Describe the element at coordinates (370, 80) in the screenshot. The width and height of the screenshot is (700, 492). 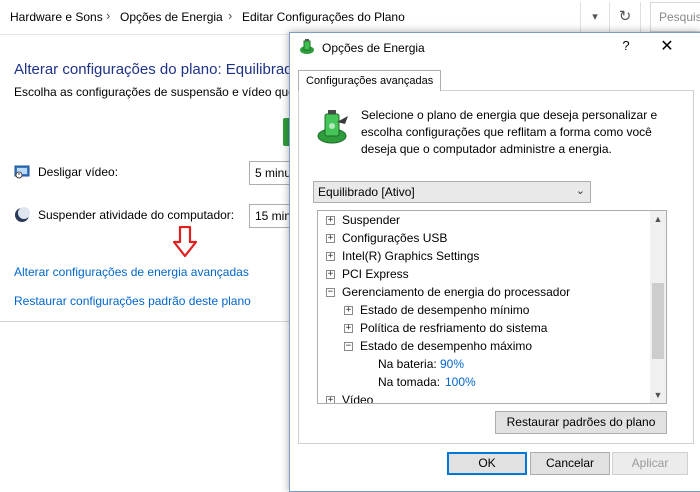
I see `tab-advanced-settings: Configurações avançadas` at that location.